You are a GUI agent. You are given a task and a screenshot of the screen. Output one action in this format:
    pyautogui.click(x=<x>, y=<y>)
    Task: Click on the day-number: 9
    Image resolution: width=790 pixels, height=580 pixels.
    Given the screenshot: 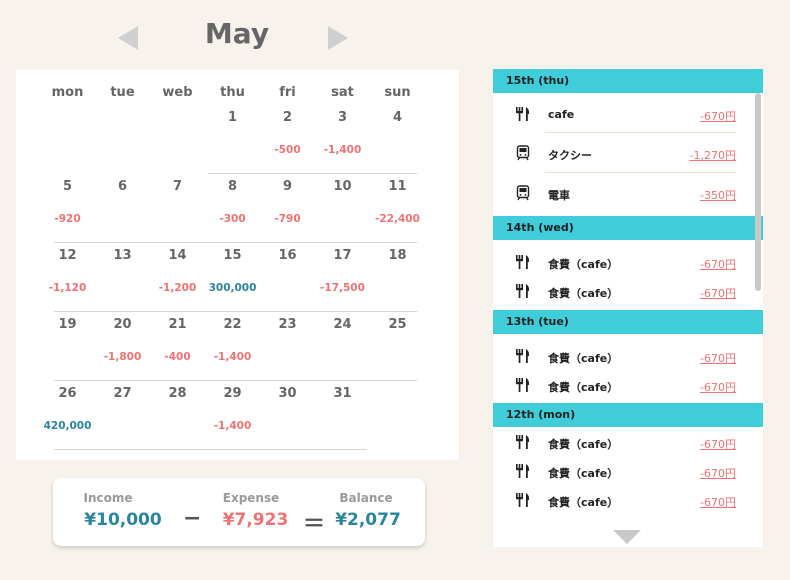 What is the action you would take?
    pyautogui.click(x=287, y=186)
    